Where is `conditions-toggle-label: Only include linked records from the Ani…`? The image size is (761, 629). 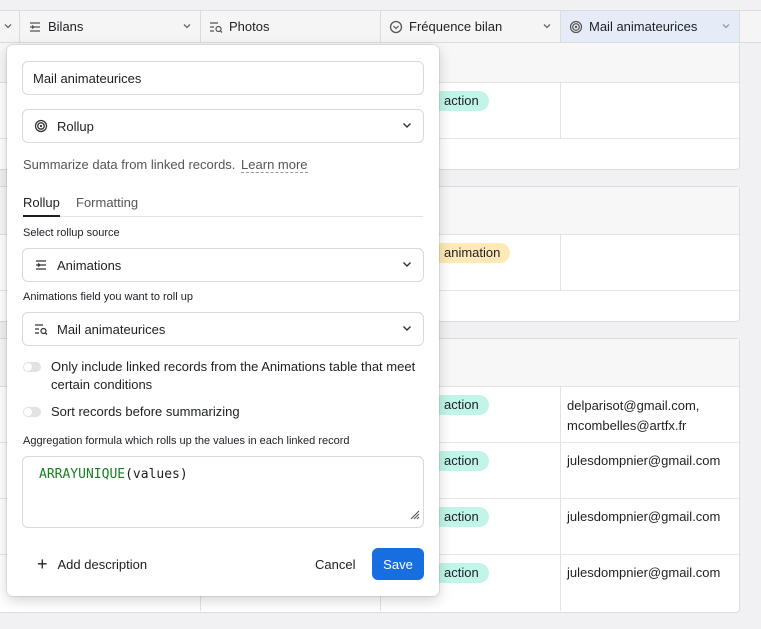
conditions-toggle-label: Only include linked records from the Ani… is located at coordinates (233, 375).